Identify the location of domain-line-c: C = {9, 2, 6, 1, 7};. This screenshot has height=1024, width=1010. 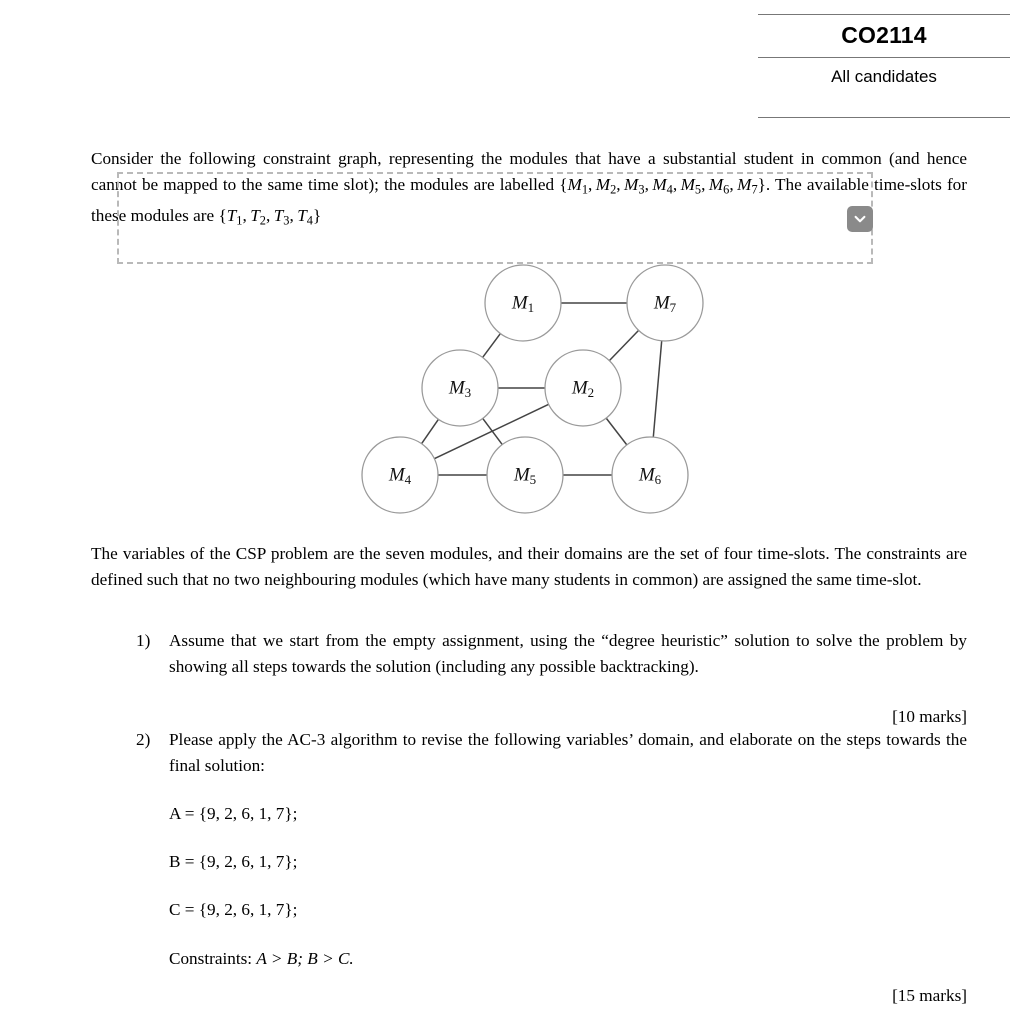
(529, 910).